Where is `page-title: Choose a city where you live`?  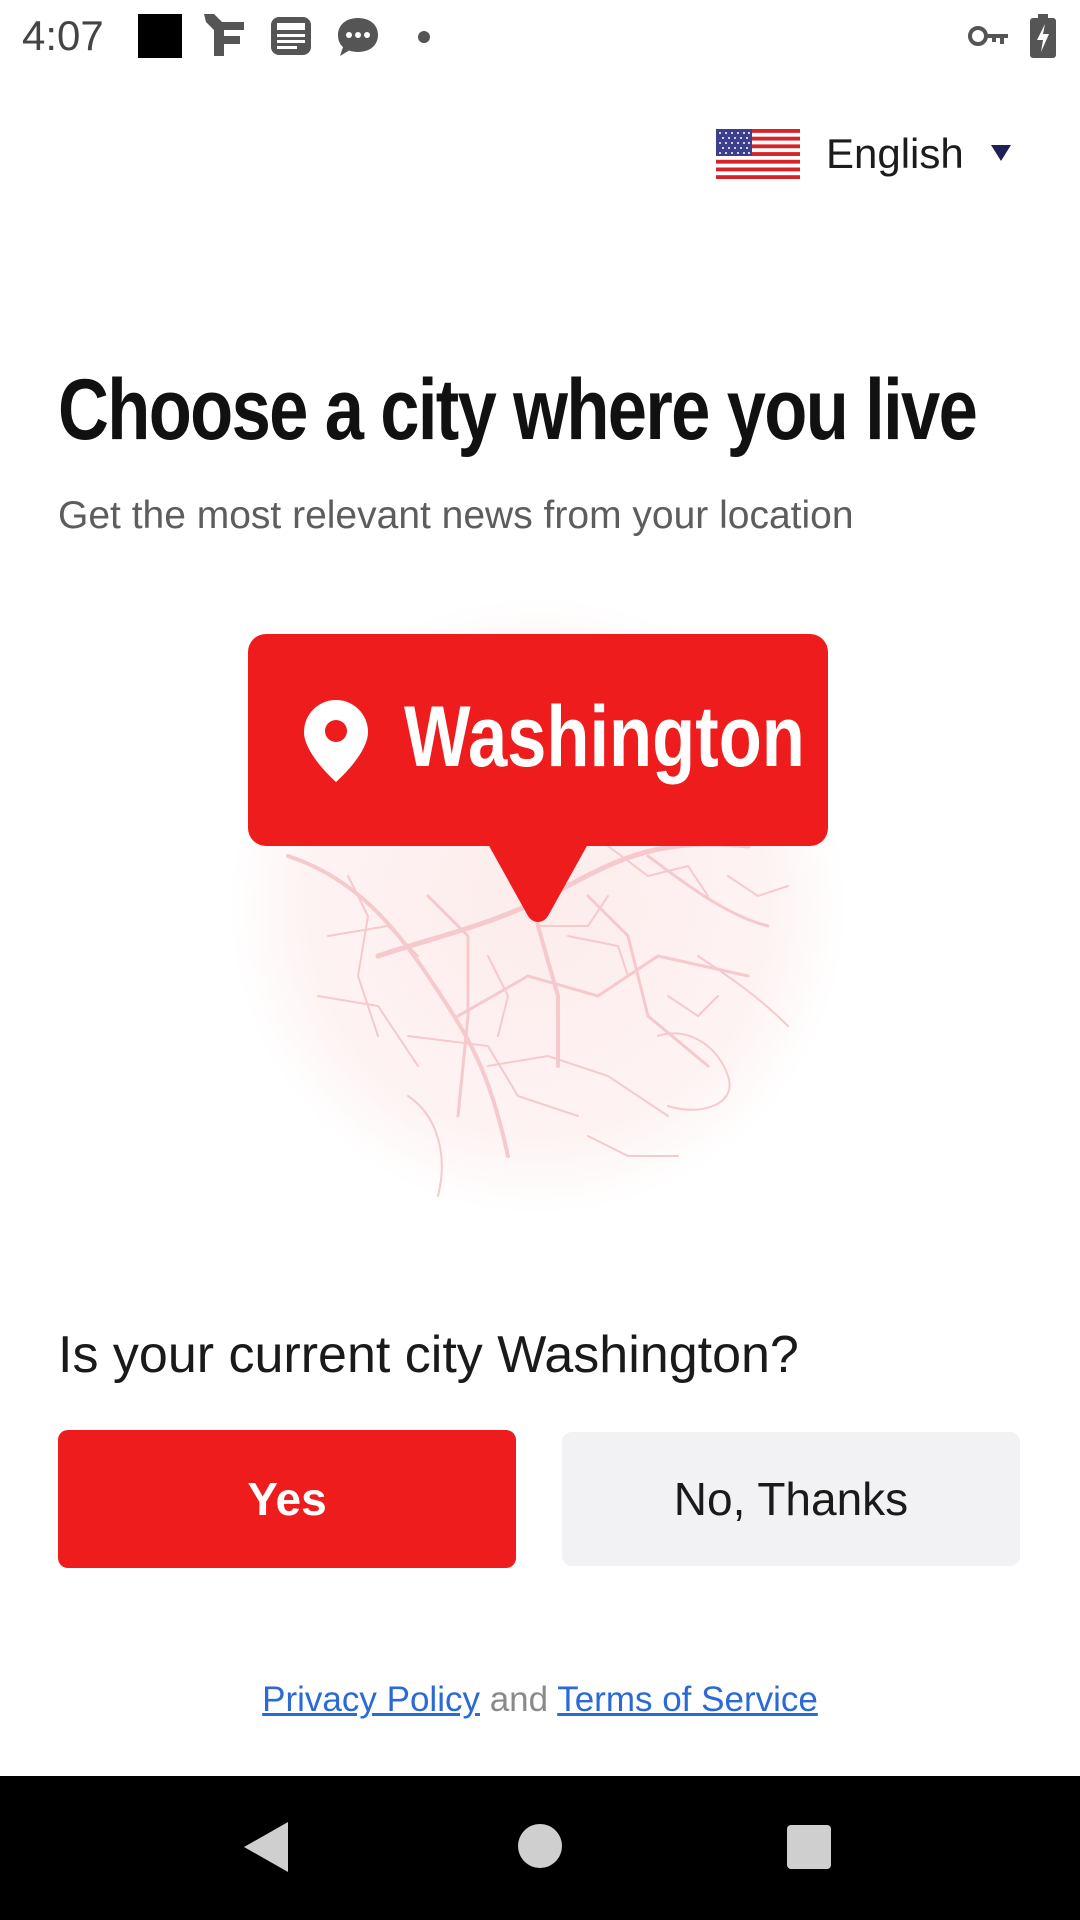 page-title: Choose a city where you live is located at coordinates (518, 410).